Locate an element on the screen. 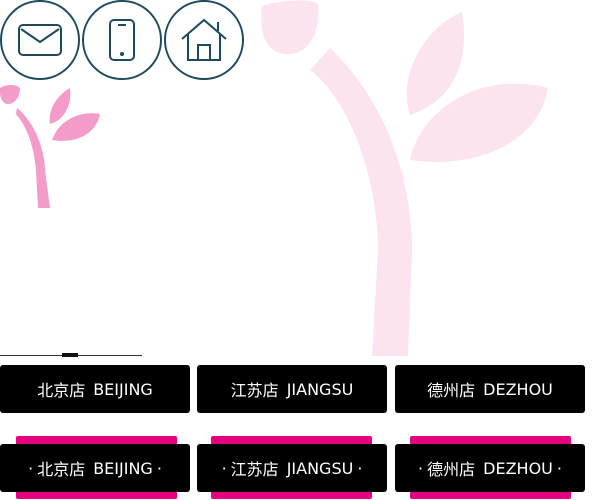 The height and width of the screenshot is (500, 600). logo-bud is located at coordinates (290, 27).